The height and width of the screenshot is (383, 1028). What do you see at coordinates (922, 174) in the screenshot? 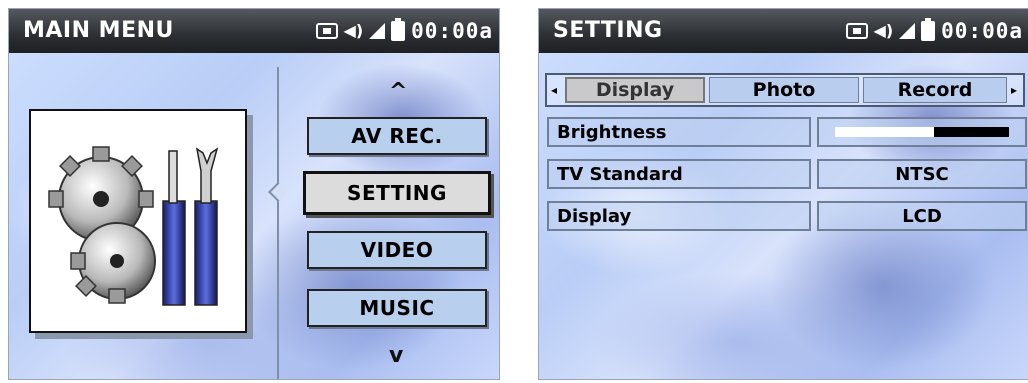
I see `tv-standard-value: NTSC` at bounding box center [922, 174].